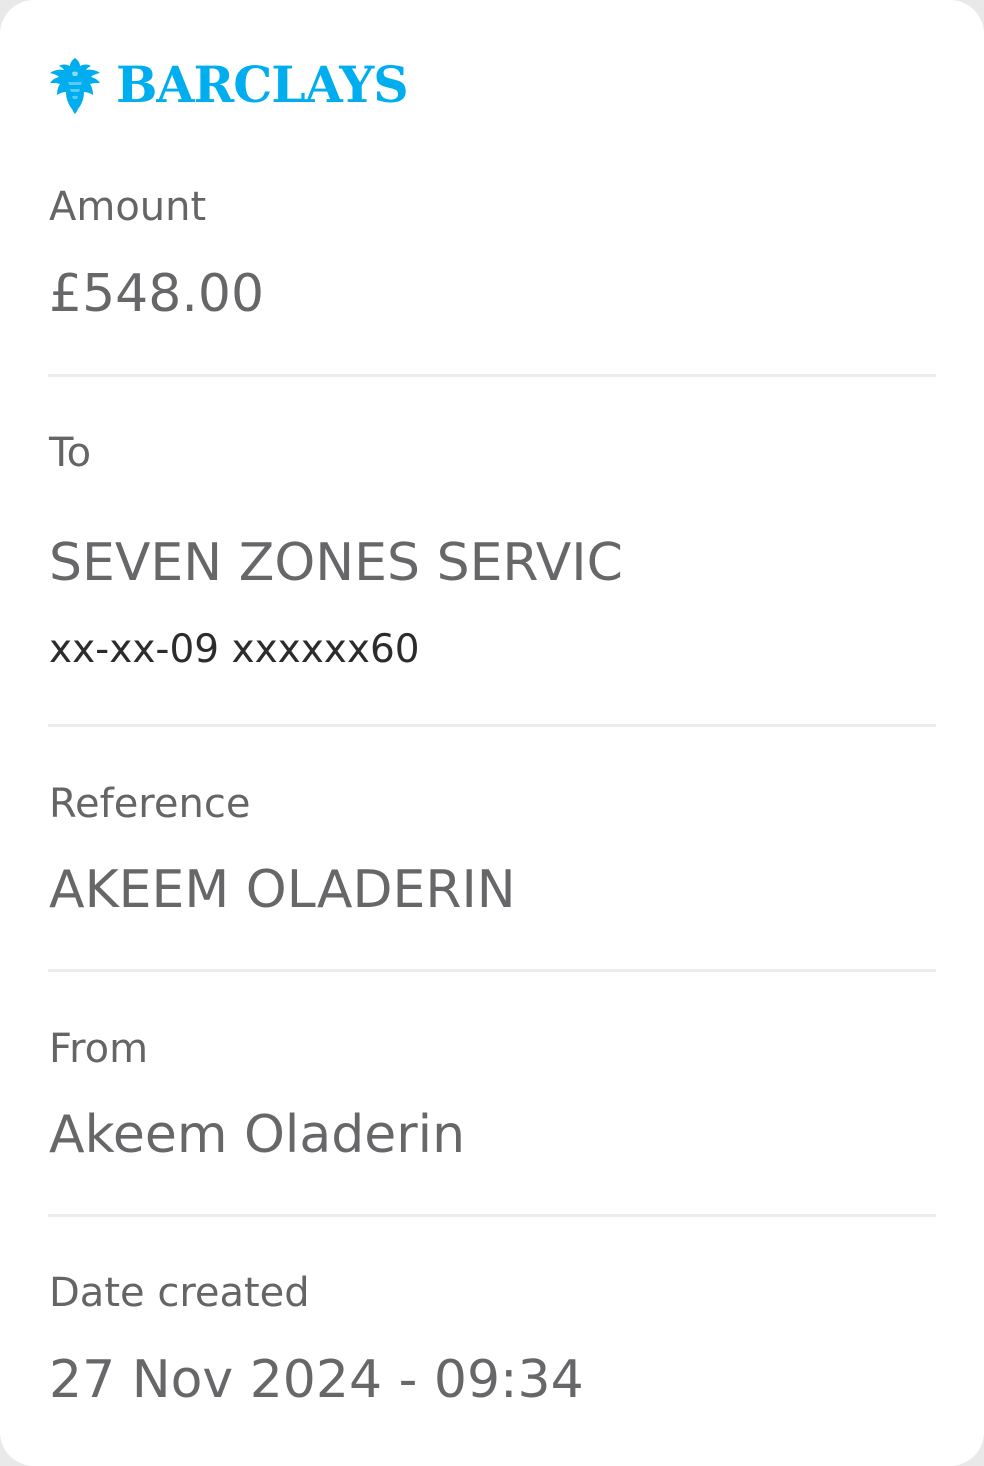 This screenshot has height=1466, width=984. I want to click on payee-name: SEVEN ZONES SERVIC, so click(336, 563).